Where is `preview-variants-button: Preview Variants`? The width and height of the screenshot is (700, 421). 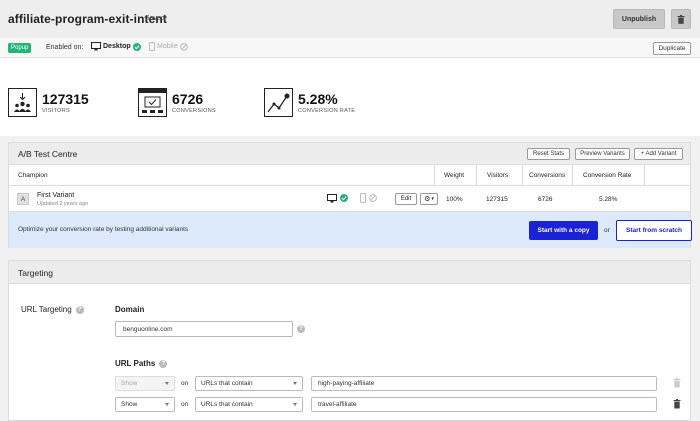
preview-variants-button: Preview Variants is located at coordinates (602, 154).